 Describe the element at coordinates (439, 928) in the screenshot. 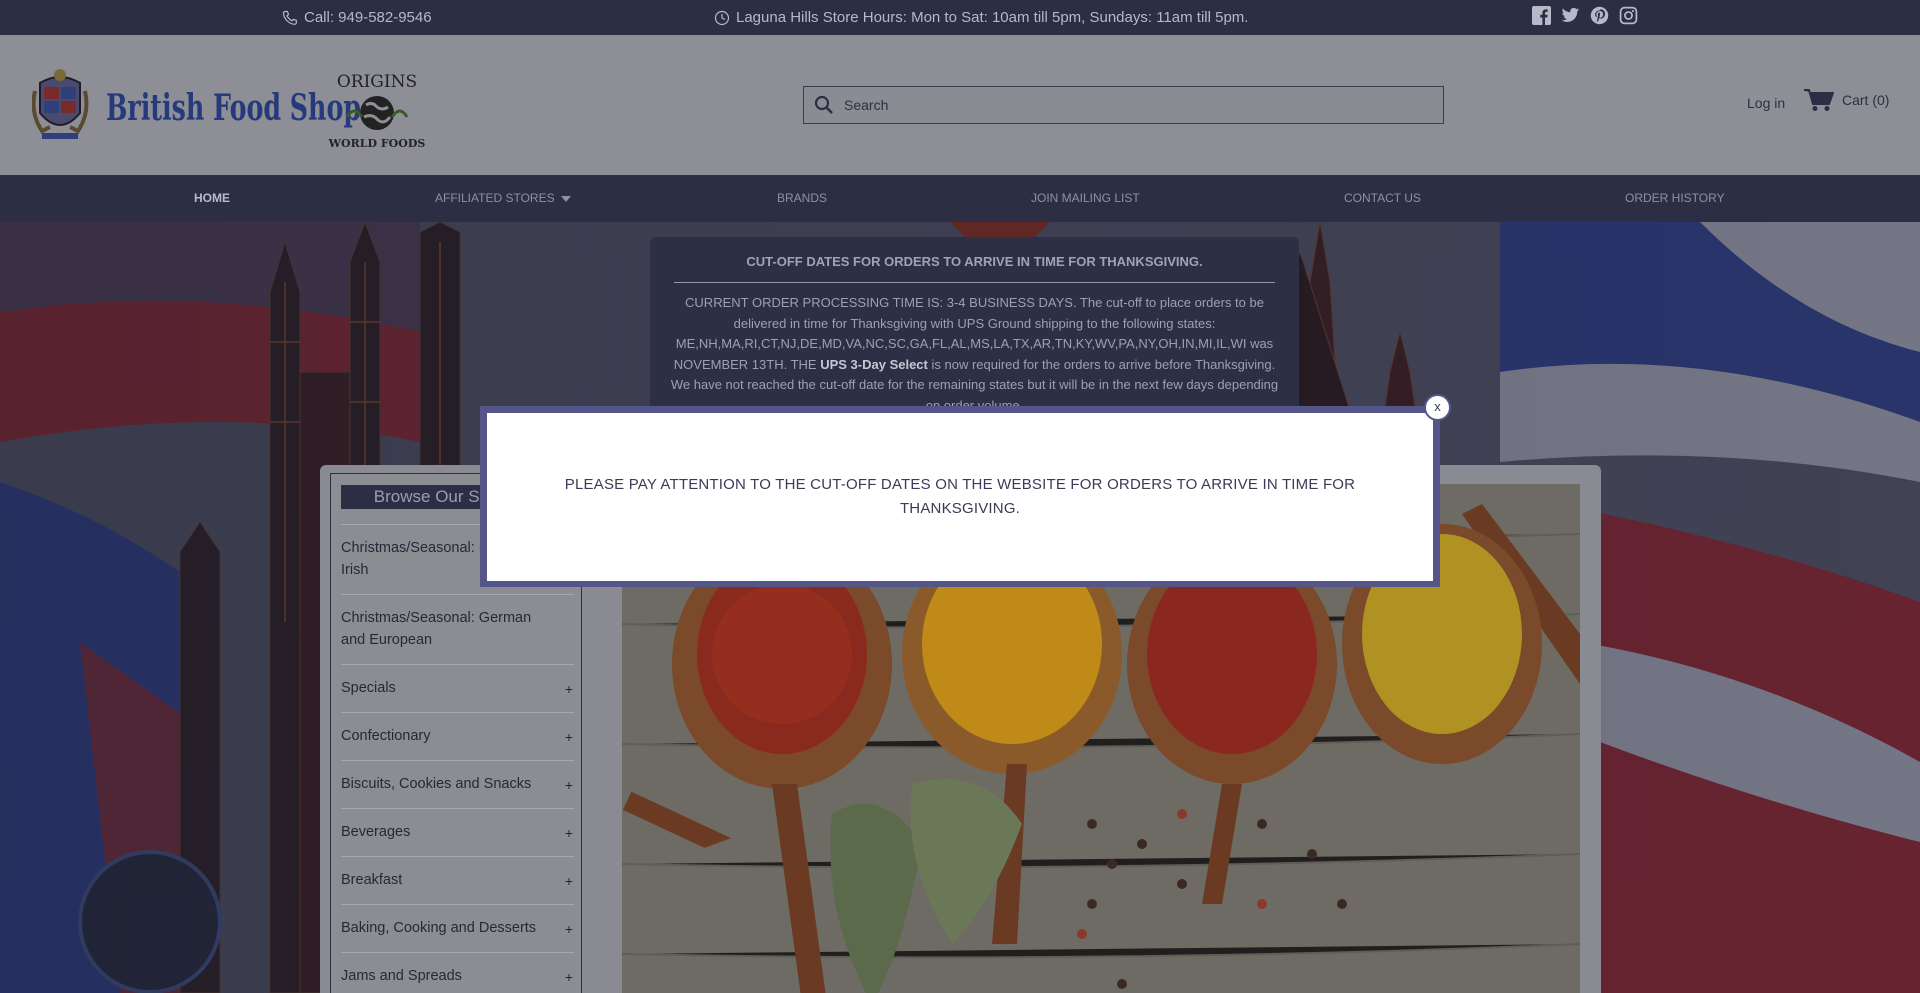

I see `category-label: Baking, Cooking and Desserts` at that location.